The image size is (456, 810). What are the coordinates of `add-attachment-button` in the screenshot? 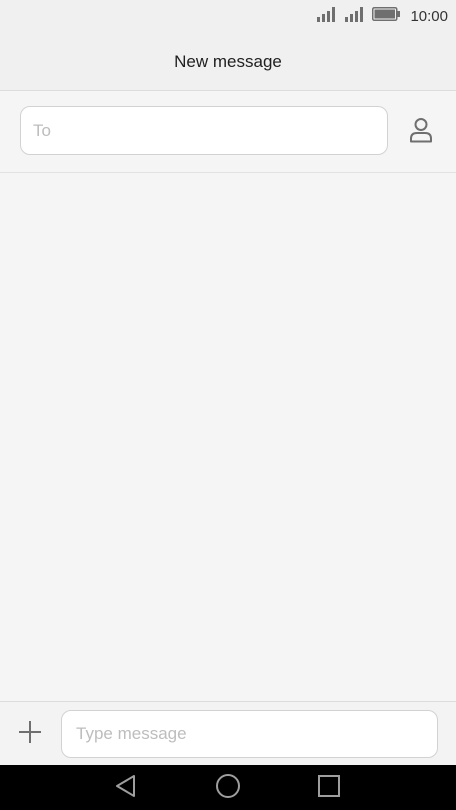 It's located at (30, 734).